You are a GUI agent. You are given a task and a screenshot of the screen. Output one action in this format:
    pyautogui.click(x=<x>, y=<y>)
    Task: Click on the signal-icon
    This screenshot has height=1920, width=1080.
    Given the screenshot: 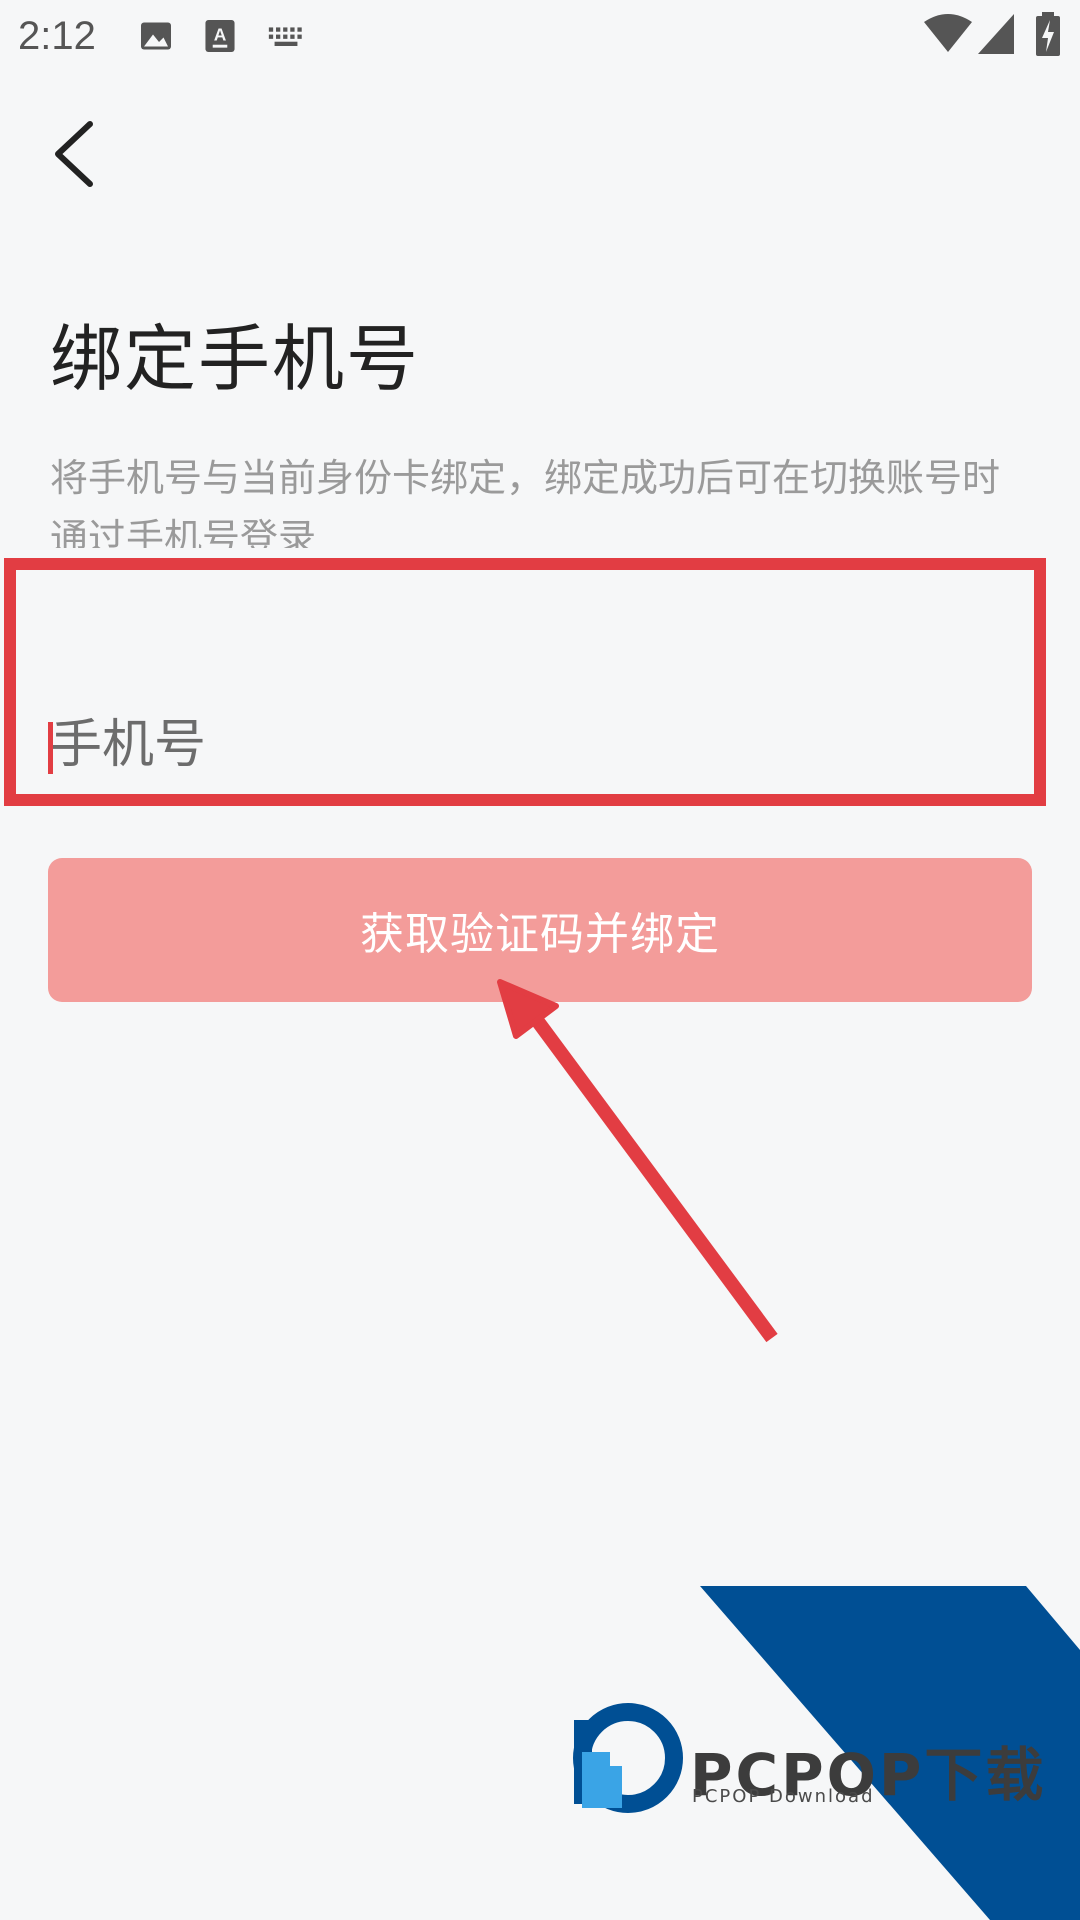 What is the action you would take?
    pyautogui.click(x=996, y=36)
    